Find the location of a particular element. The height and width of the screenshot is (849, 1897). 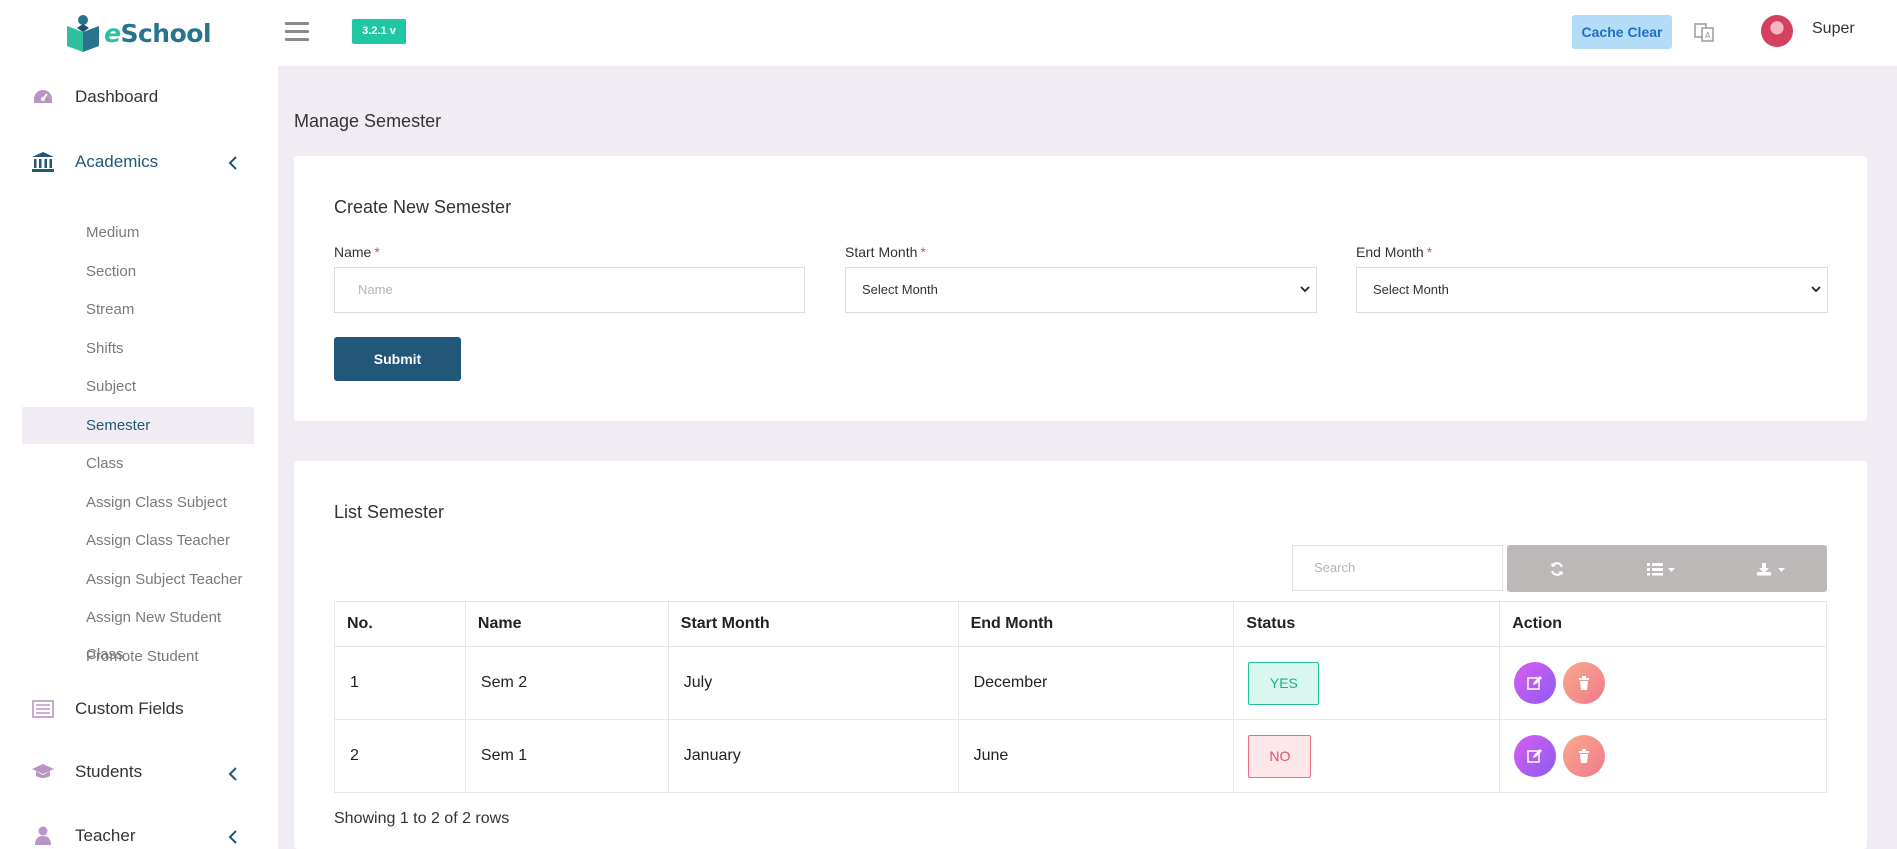

cell-start-month: July is located at coordinates (813, 683).